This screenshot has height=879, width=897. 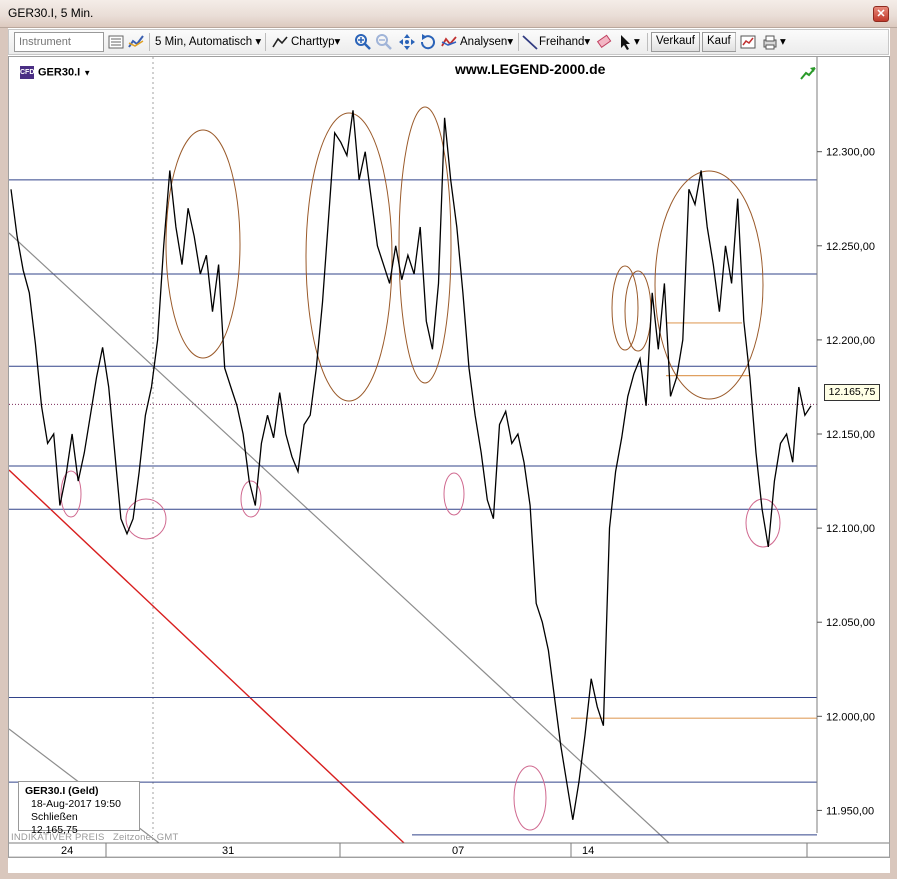 I want to click on instrument-input, so click(x=59, y=42).